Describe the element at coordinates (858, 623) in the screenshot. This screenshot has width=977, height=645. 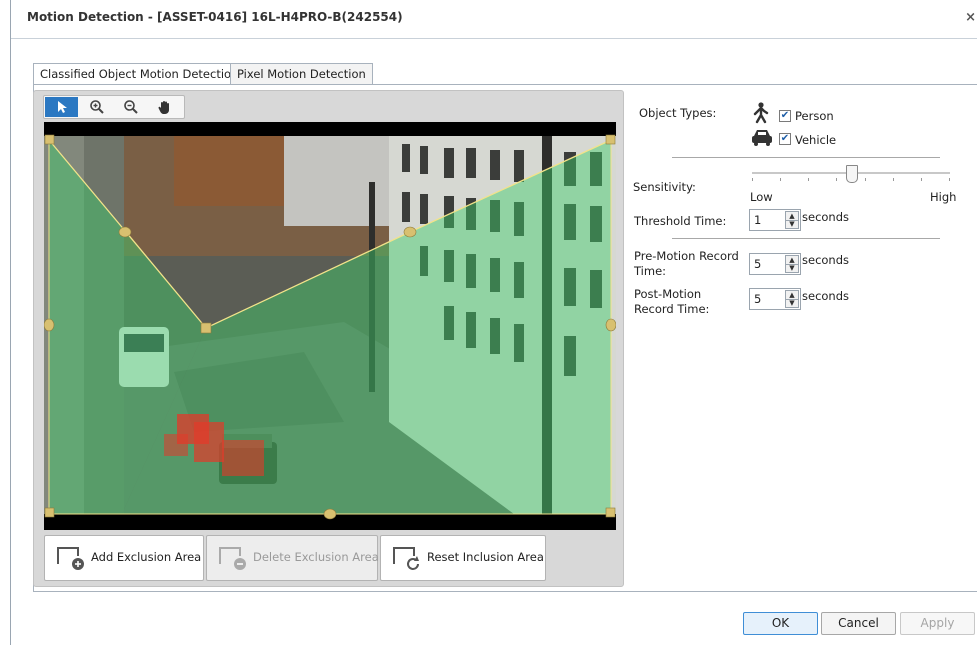
I see `cancel-button: Cancel` at that location.